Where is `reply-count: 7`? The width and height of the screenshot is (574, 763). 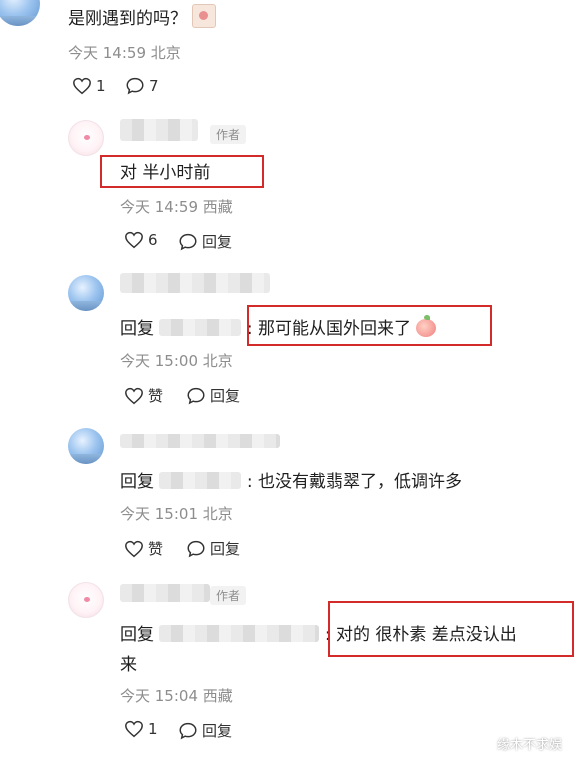
reply-count: 7 is located at coordinates (154, 86).